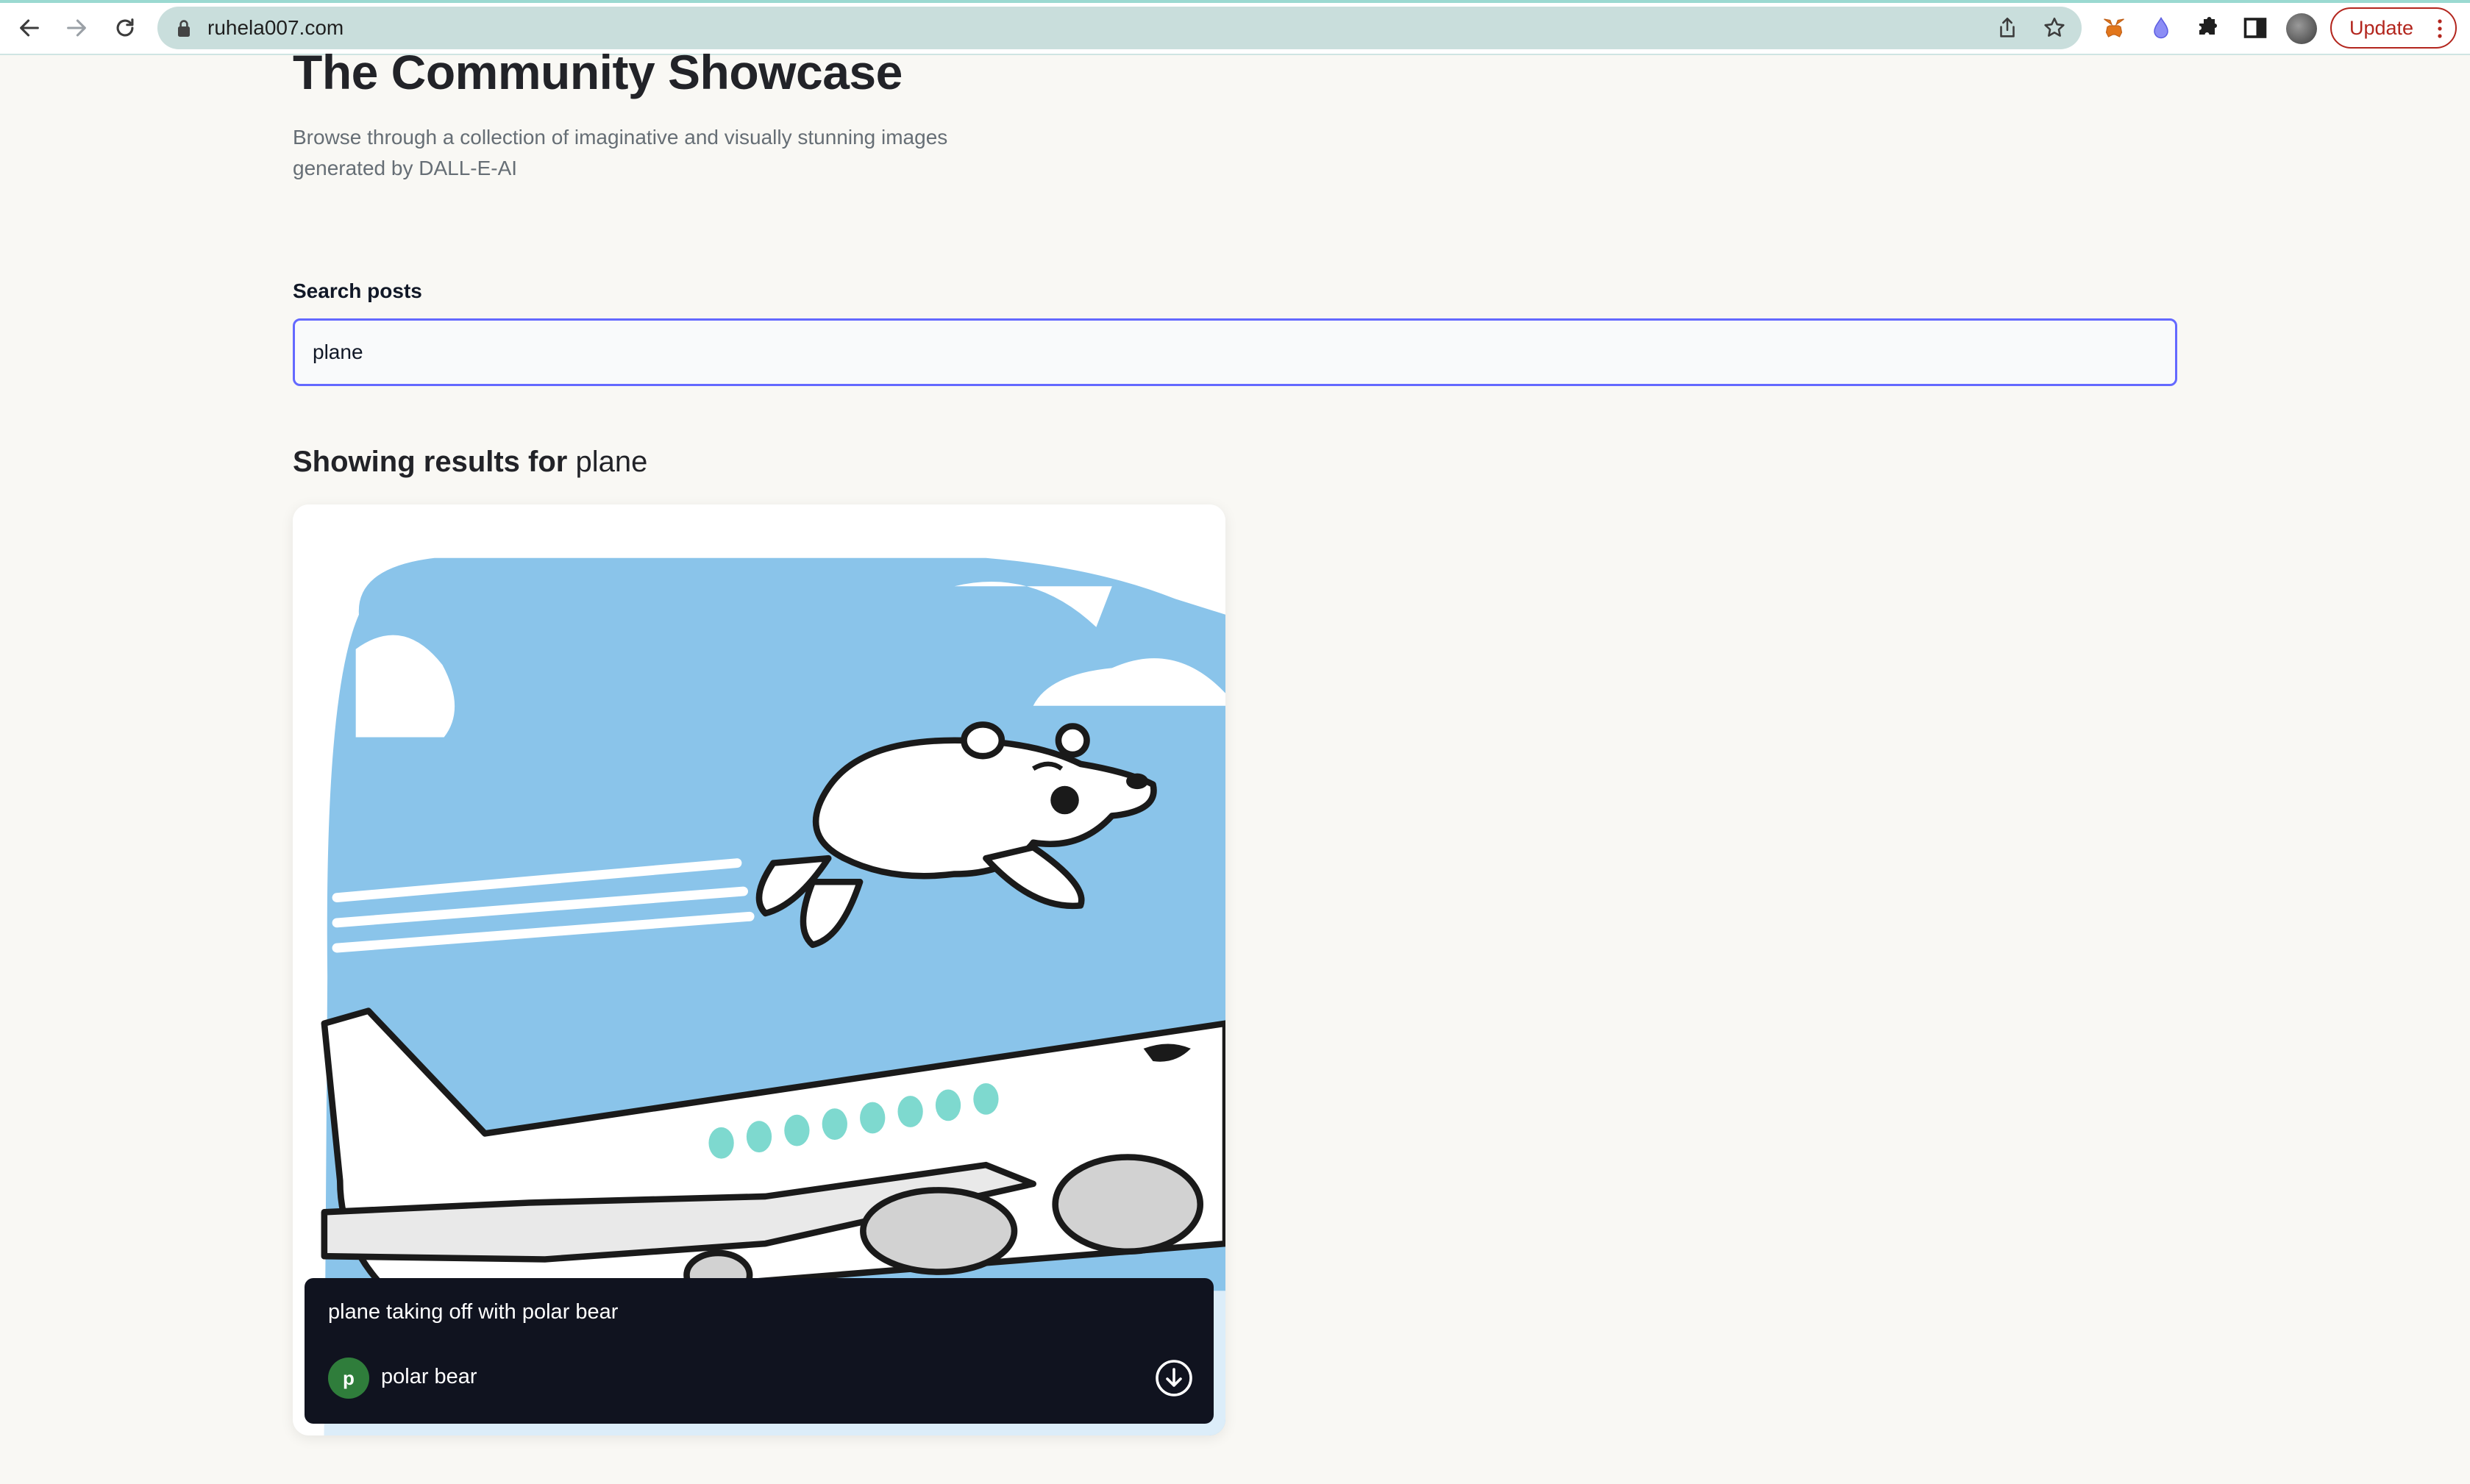 Image resolution: width=2470 pixels, height=1484 pixels. I want to click on sidepanel-button, so click(2255, 28).